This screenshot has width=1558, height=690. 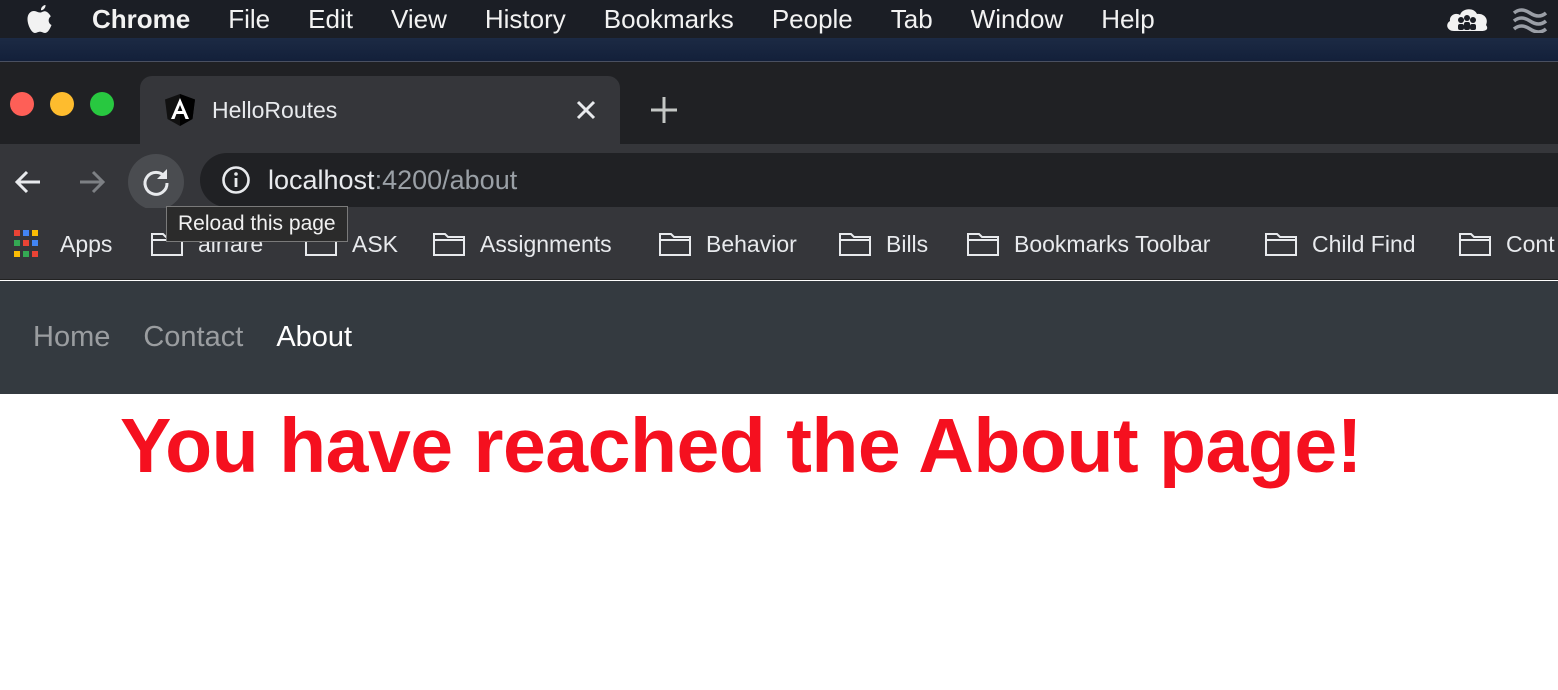 I want to click on arrow-right-icon, so click(x=93, y=182).